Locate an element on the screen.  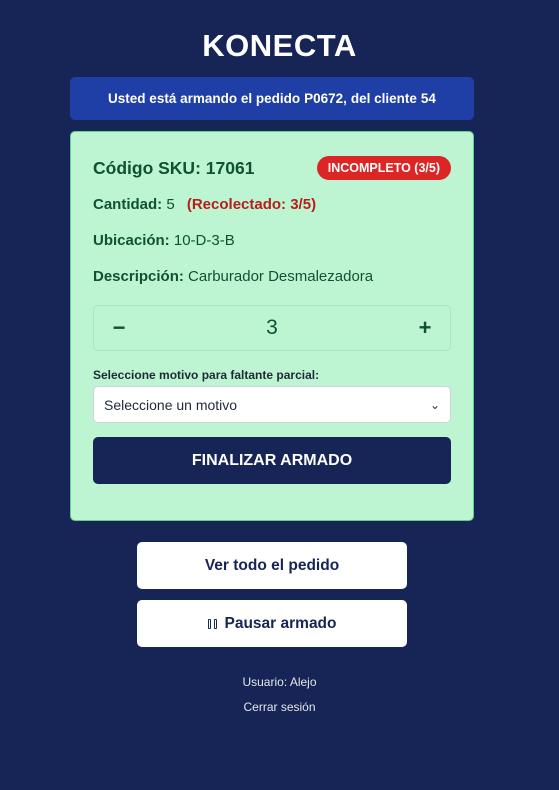
decrement-button: − is located at coordinates (119, 328).